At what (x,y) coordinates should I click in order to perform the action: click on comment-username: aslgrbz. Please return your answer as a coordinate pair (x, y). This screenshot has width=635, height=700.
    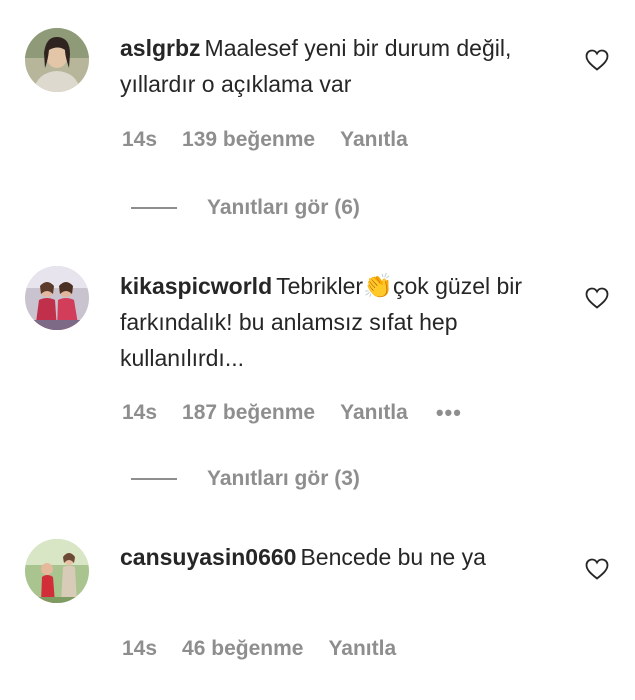
    Looking at the image, I should click on (160, 48).